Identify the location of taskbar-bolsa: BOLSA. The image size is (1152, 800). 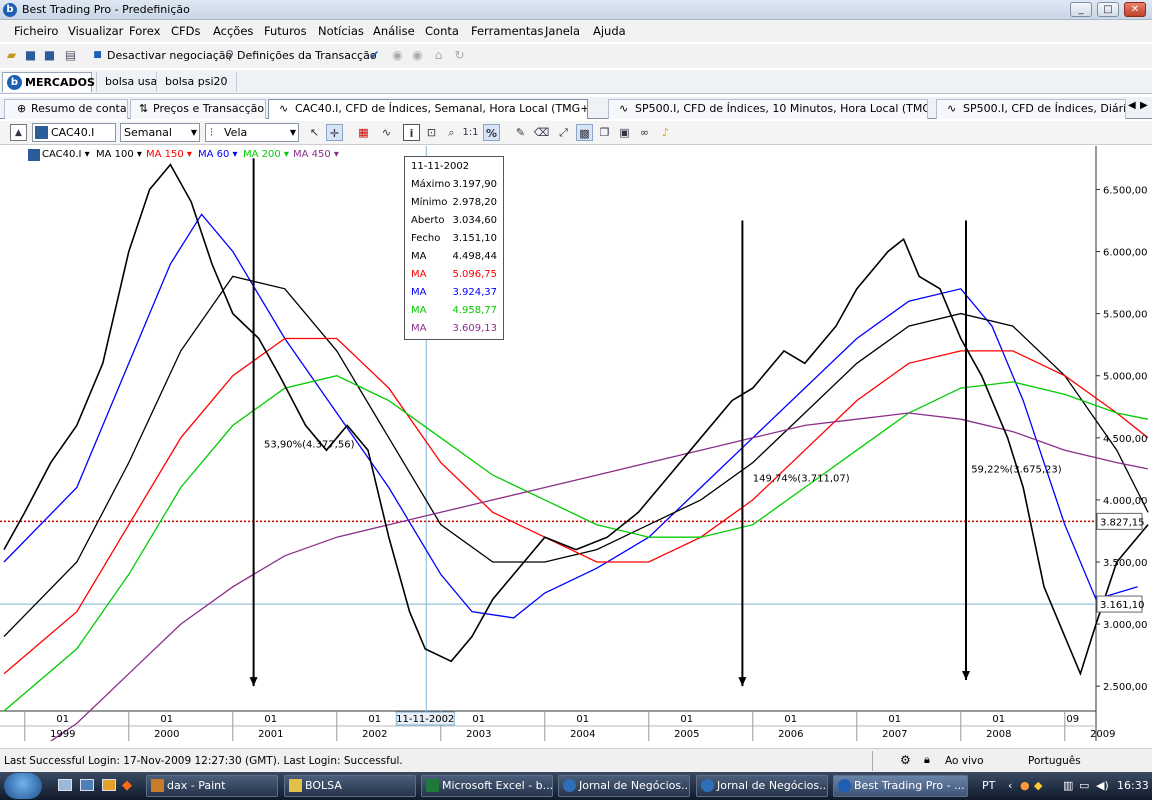
(350, 786).